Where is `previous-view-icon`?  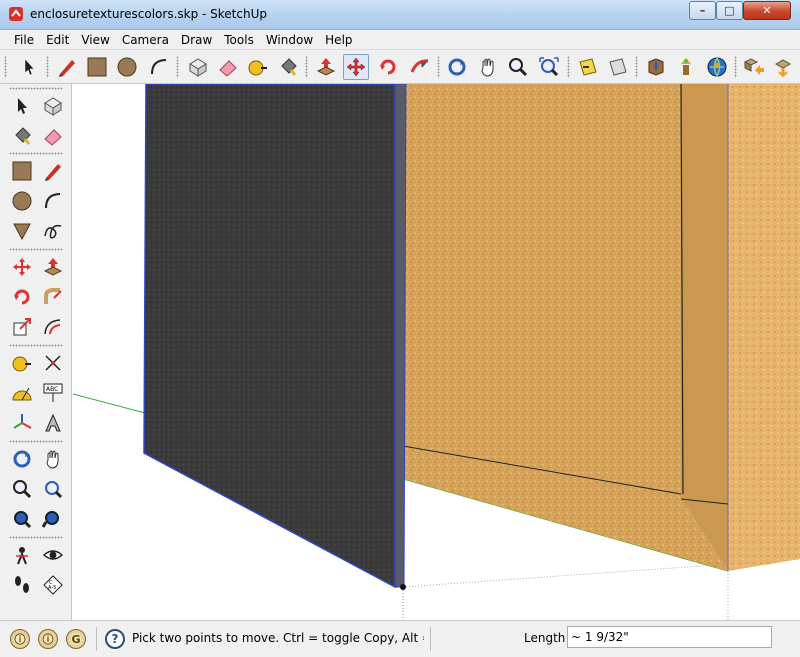 previous-view-icon is located at coordinates (588, 67).